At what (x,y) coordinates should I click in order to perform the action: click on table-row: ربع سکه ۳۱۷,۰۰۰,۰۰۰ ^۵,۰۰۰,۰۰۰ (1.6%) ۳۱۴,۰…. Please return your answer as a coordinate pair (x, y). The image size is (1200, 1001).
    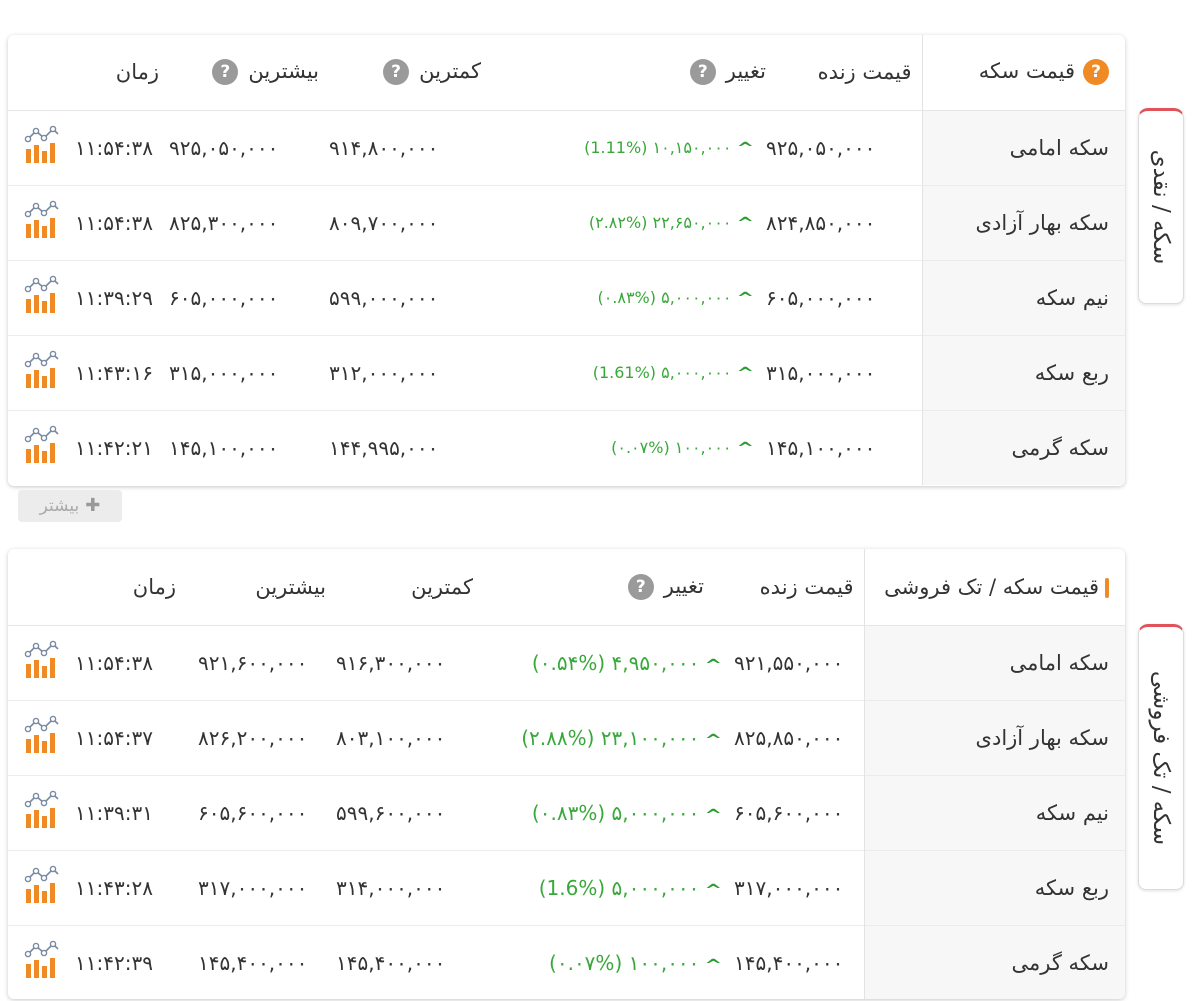
    Looking at the image, I should click on (566, 887).